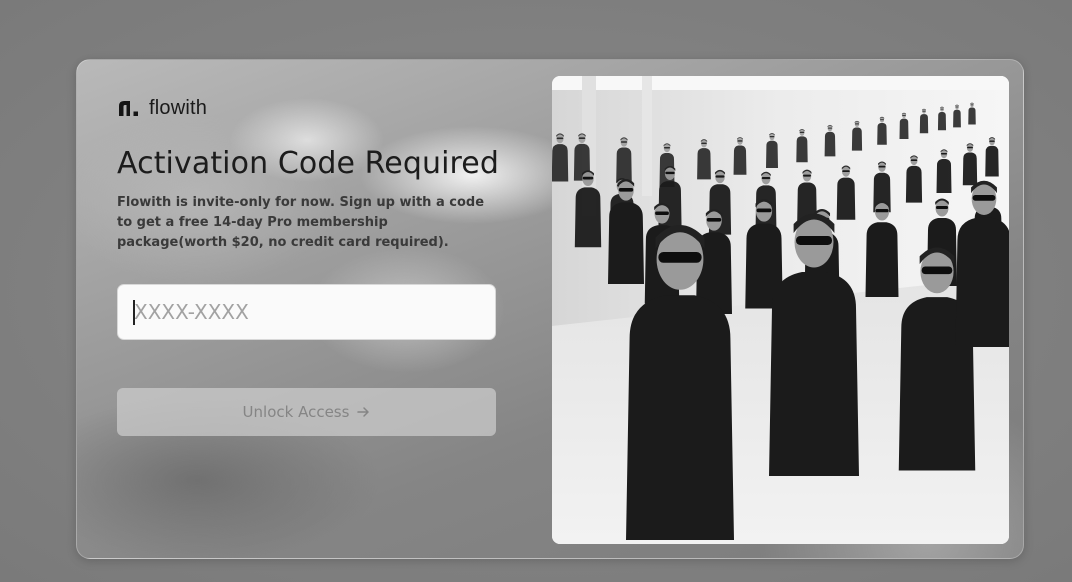 This screenshot has height=582, width=1072. I want to click on unlock-access-button: Unlock Access, so click(306, 412).